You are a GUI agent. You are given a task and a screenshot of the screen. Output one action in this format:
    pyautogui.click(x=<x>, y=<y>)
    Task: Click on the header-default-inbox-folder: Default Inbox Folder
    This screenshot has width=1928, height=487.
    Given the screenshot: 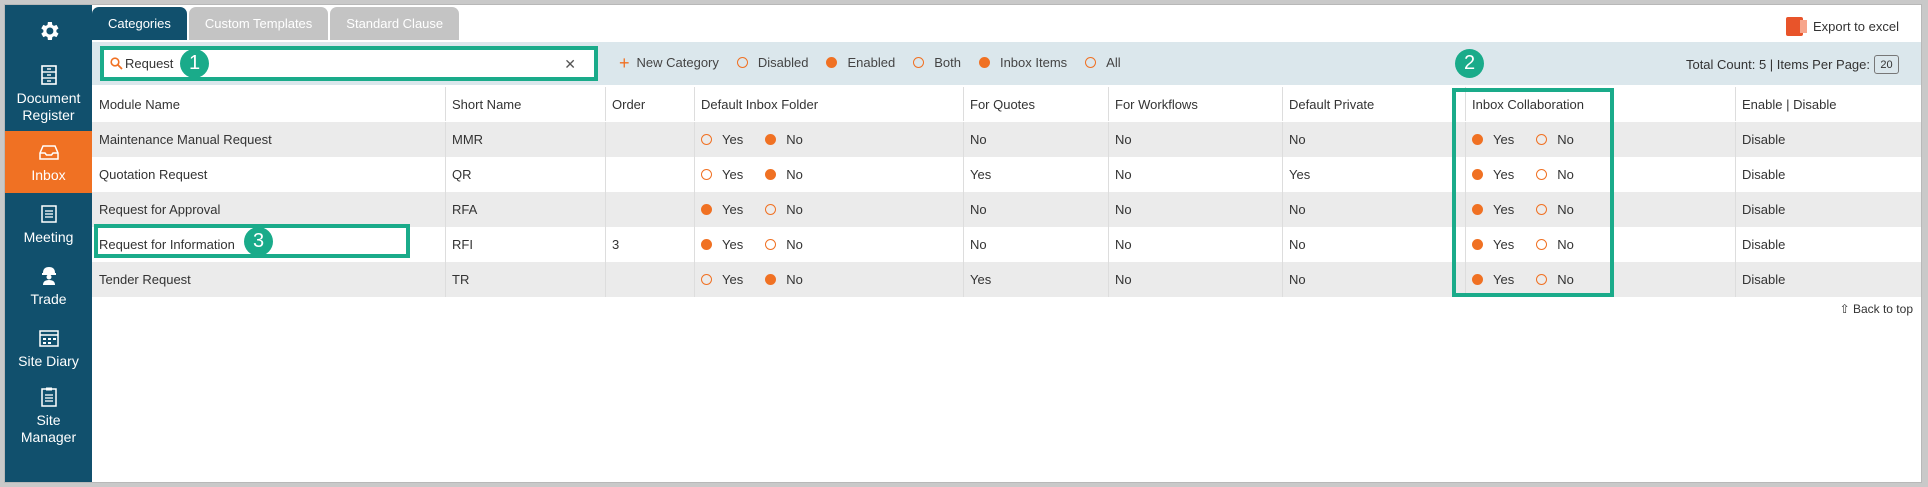 What is the action you would take?
    pyautogui.click(x=756, y=104)
    